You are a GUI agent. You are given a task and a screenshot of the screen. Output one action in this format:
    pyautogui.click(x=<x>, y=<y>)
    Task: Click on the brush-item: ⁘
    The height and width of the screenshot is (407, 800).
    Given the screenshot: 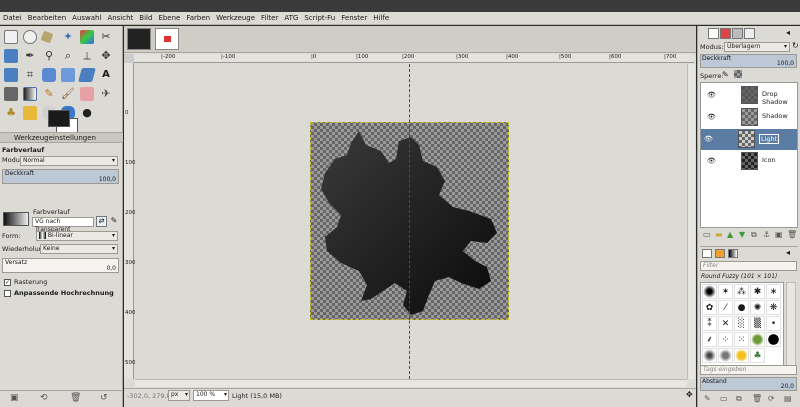 What is the action you would take?
    pyautogui.click(x=725, y=339)
    